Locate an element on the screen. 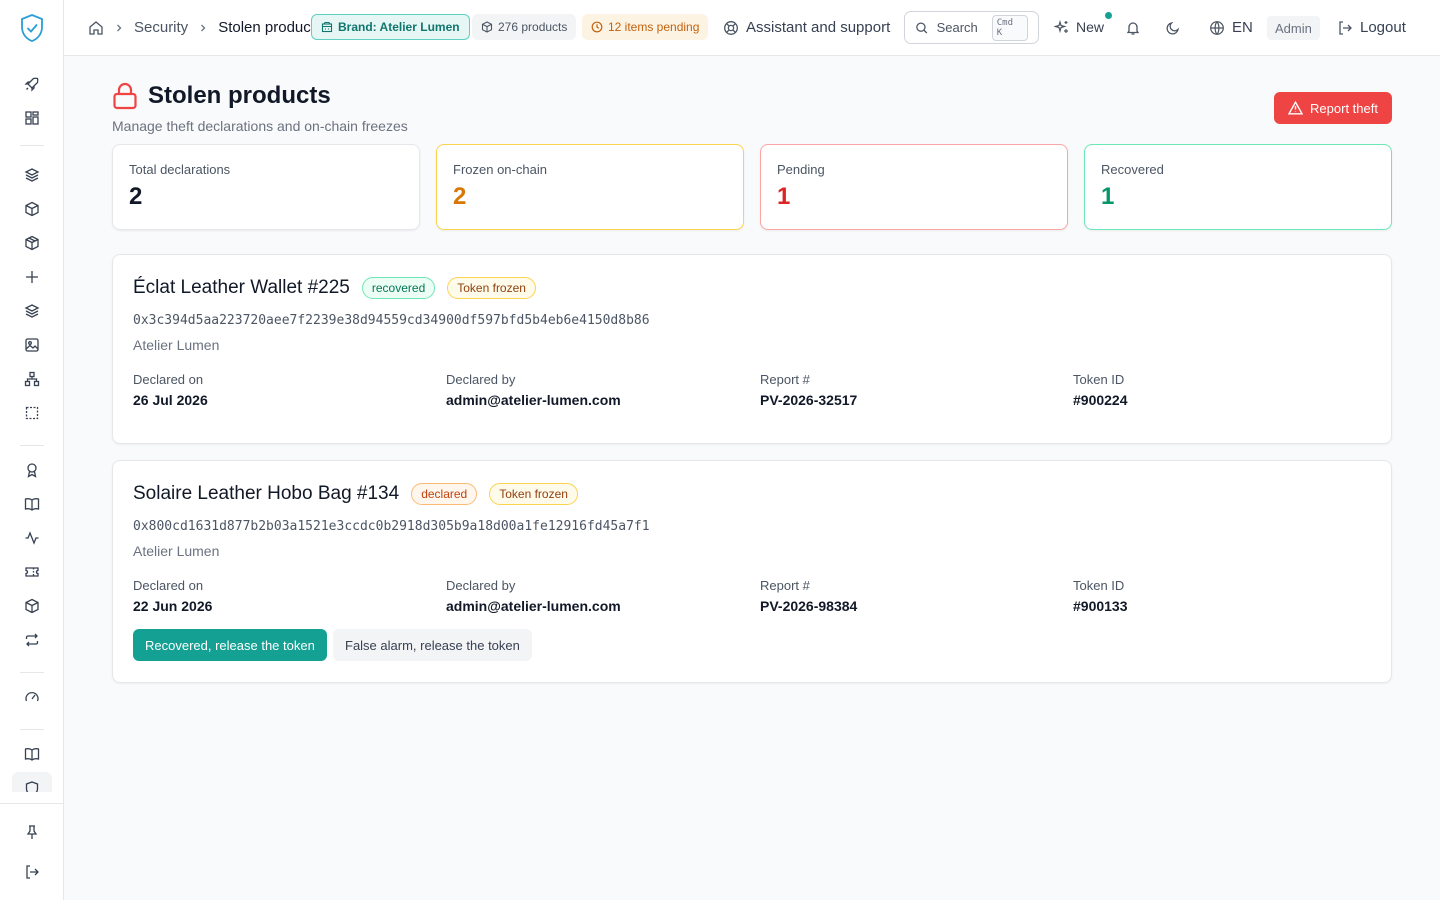  report-theft-label: Report theft is located at coordinates (1344, 108).